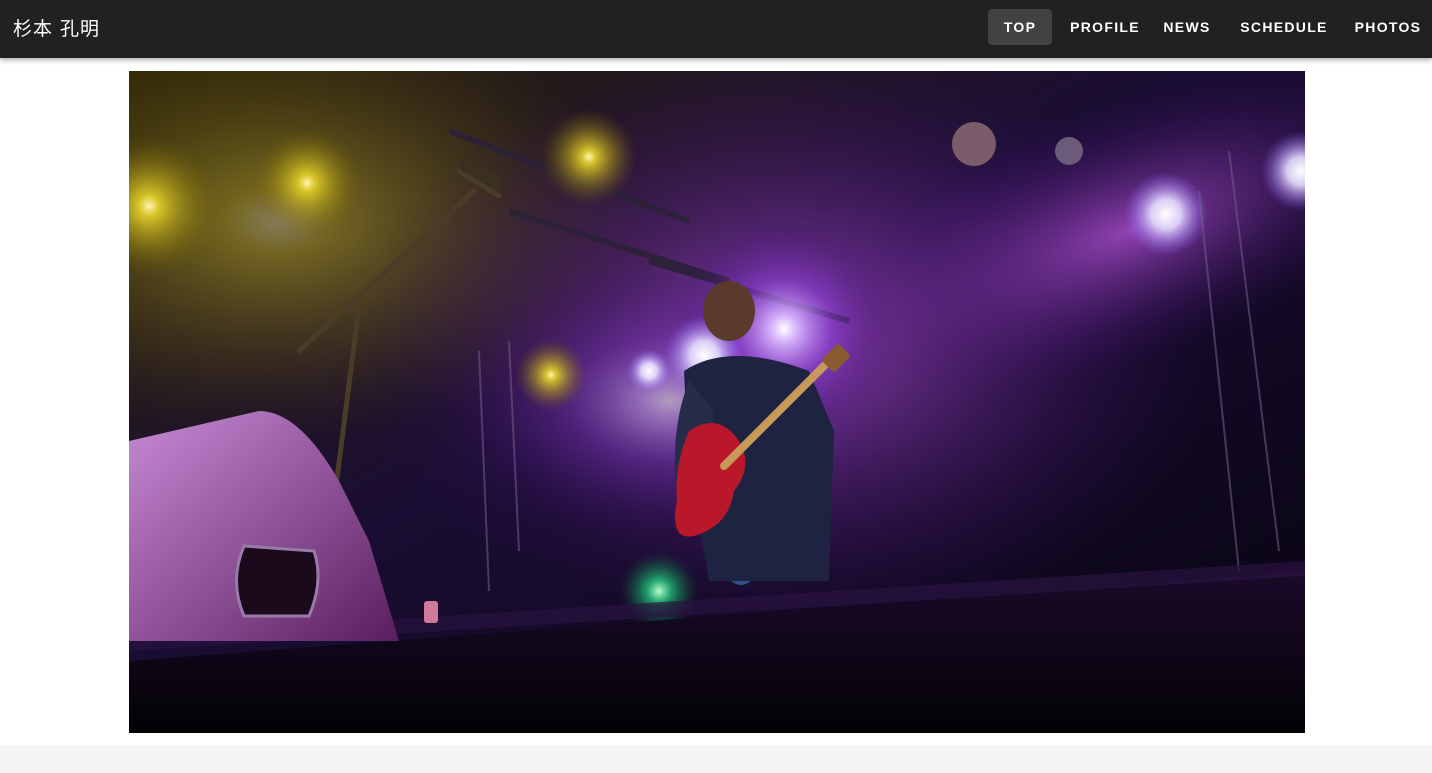  What do you see at coordinates (1284, 27) in the screenshot?
I see `nav-schedule: SCHEDULE` at bounding box center [1284, 27].